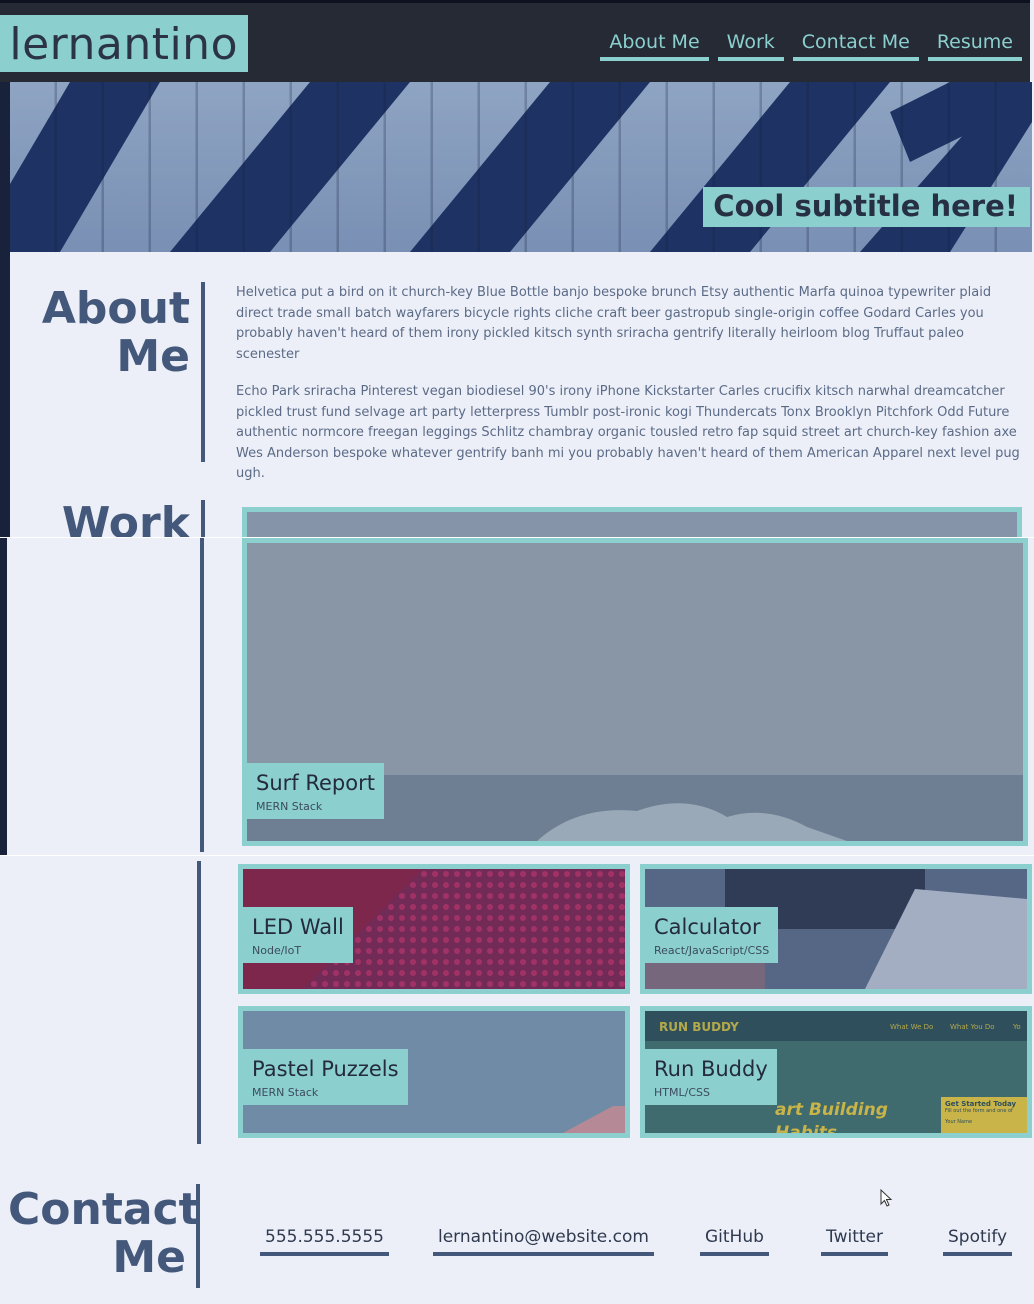 The height and width of the screenshot is (1304, 1034). What do you see at coordinates (912, 1027) in the screenshot?
I see `run-buddy-nav-1: What We Do` at bounding box center [912, 1027].